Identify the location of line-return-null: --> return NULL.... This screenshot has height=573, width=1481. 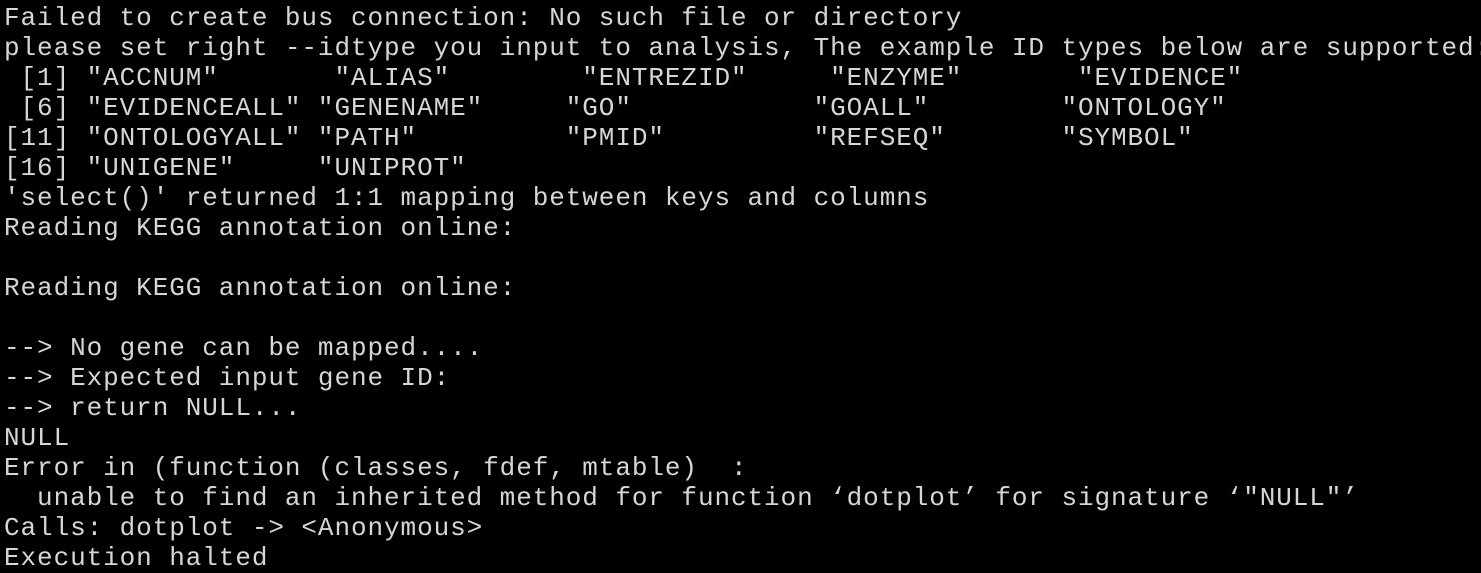
(153, 408).